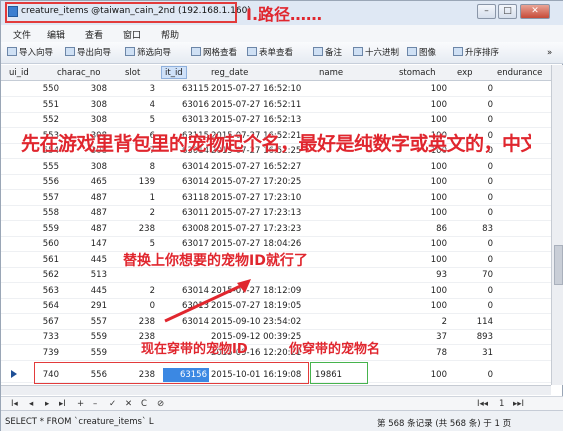 This screenshot has width=563, height=431. Describe the element at coordinates (95, 182) in the screenshot. I see `cell-charac-no: 465` at that location.